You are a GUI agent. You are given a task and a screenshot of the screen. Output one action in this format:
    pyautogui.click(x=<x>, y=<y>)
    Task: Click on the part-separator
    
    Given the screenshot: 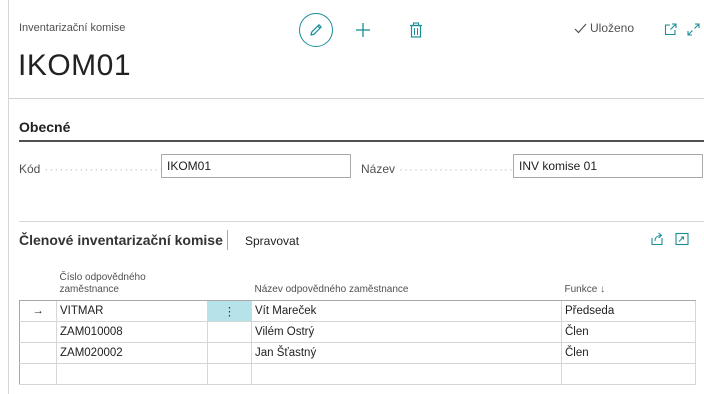 What is the action you would take?
    pyautogui.click(x=227, y=240)
    